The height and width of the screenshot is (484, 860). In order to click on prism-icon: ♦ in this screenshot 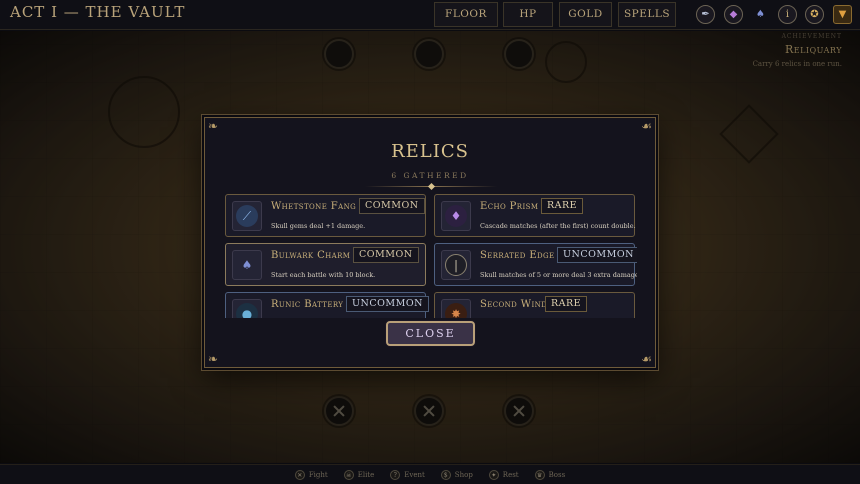, I will do `click(456, 216)`.